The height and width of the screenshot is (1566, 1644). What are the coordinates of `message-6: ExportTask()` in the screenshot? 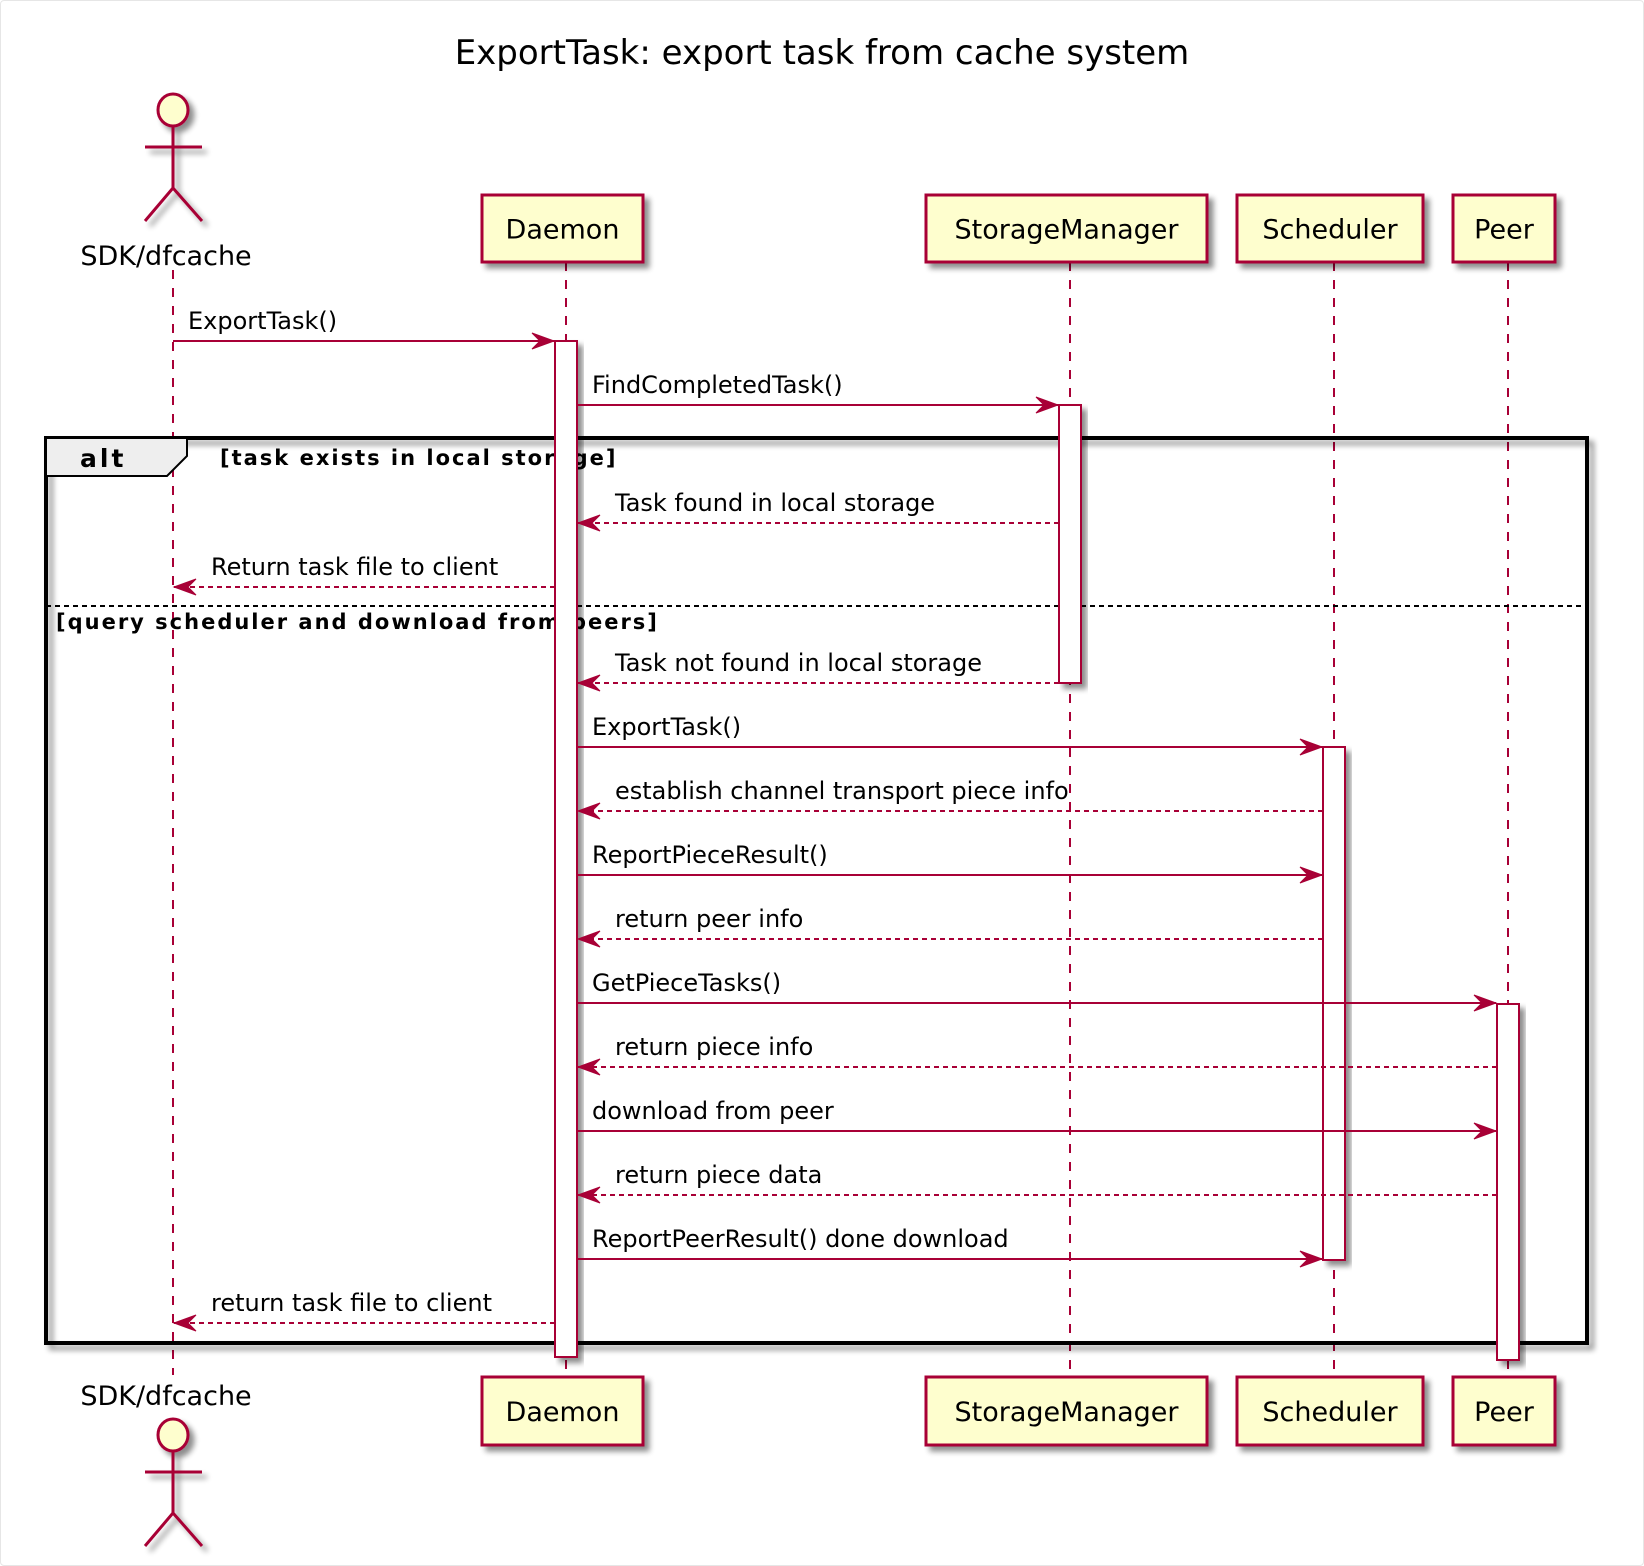 It's located at (950, 734).